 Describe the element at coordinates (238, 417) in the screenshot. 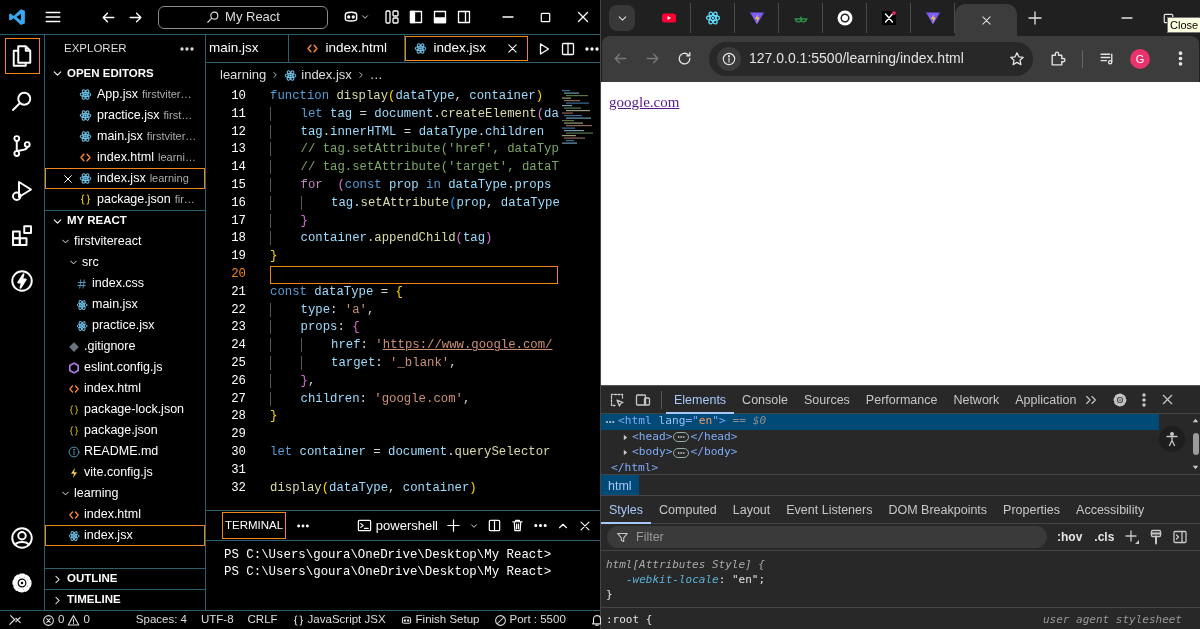

I see `line-number: 28` at that location.